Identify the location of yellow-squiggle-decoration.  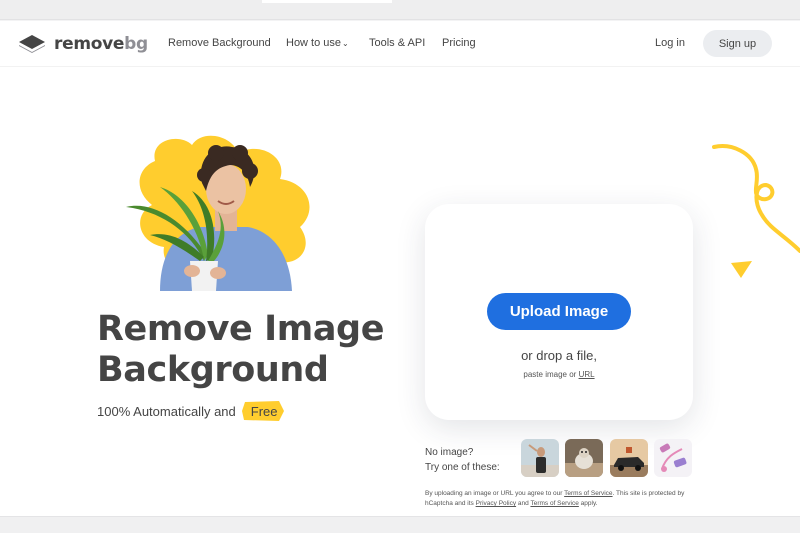
(756, 198).